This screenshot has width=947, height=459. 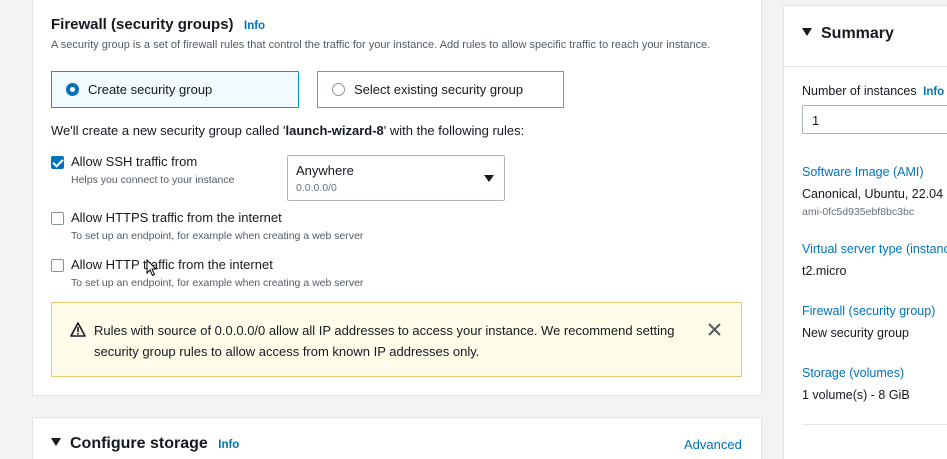 I want to click on select-existing-group-label: Select existing security group, so click(x=439, y=89).